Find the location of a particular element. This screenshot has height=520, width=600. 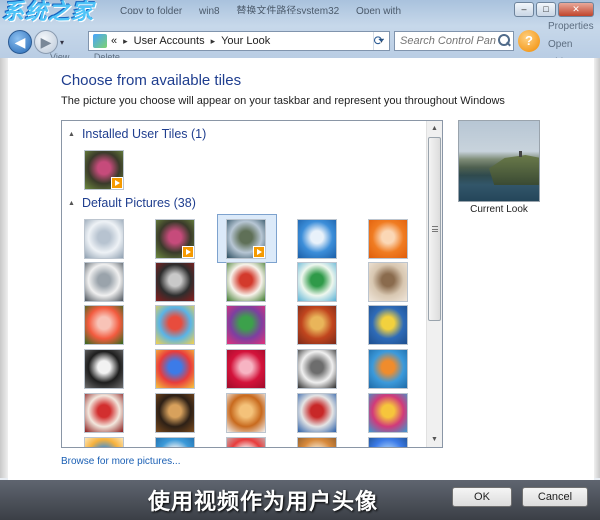

cliff-shape is located at coordinates (514, 170).